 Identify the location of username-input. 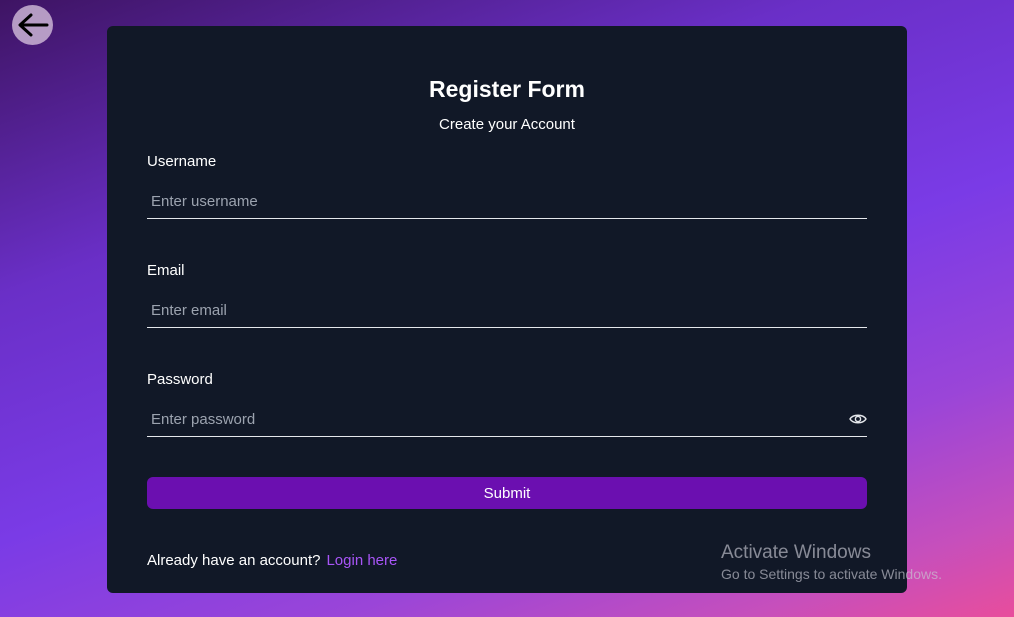
(499, 201).